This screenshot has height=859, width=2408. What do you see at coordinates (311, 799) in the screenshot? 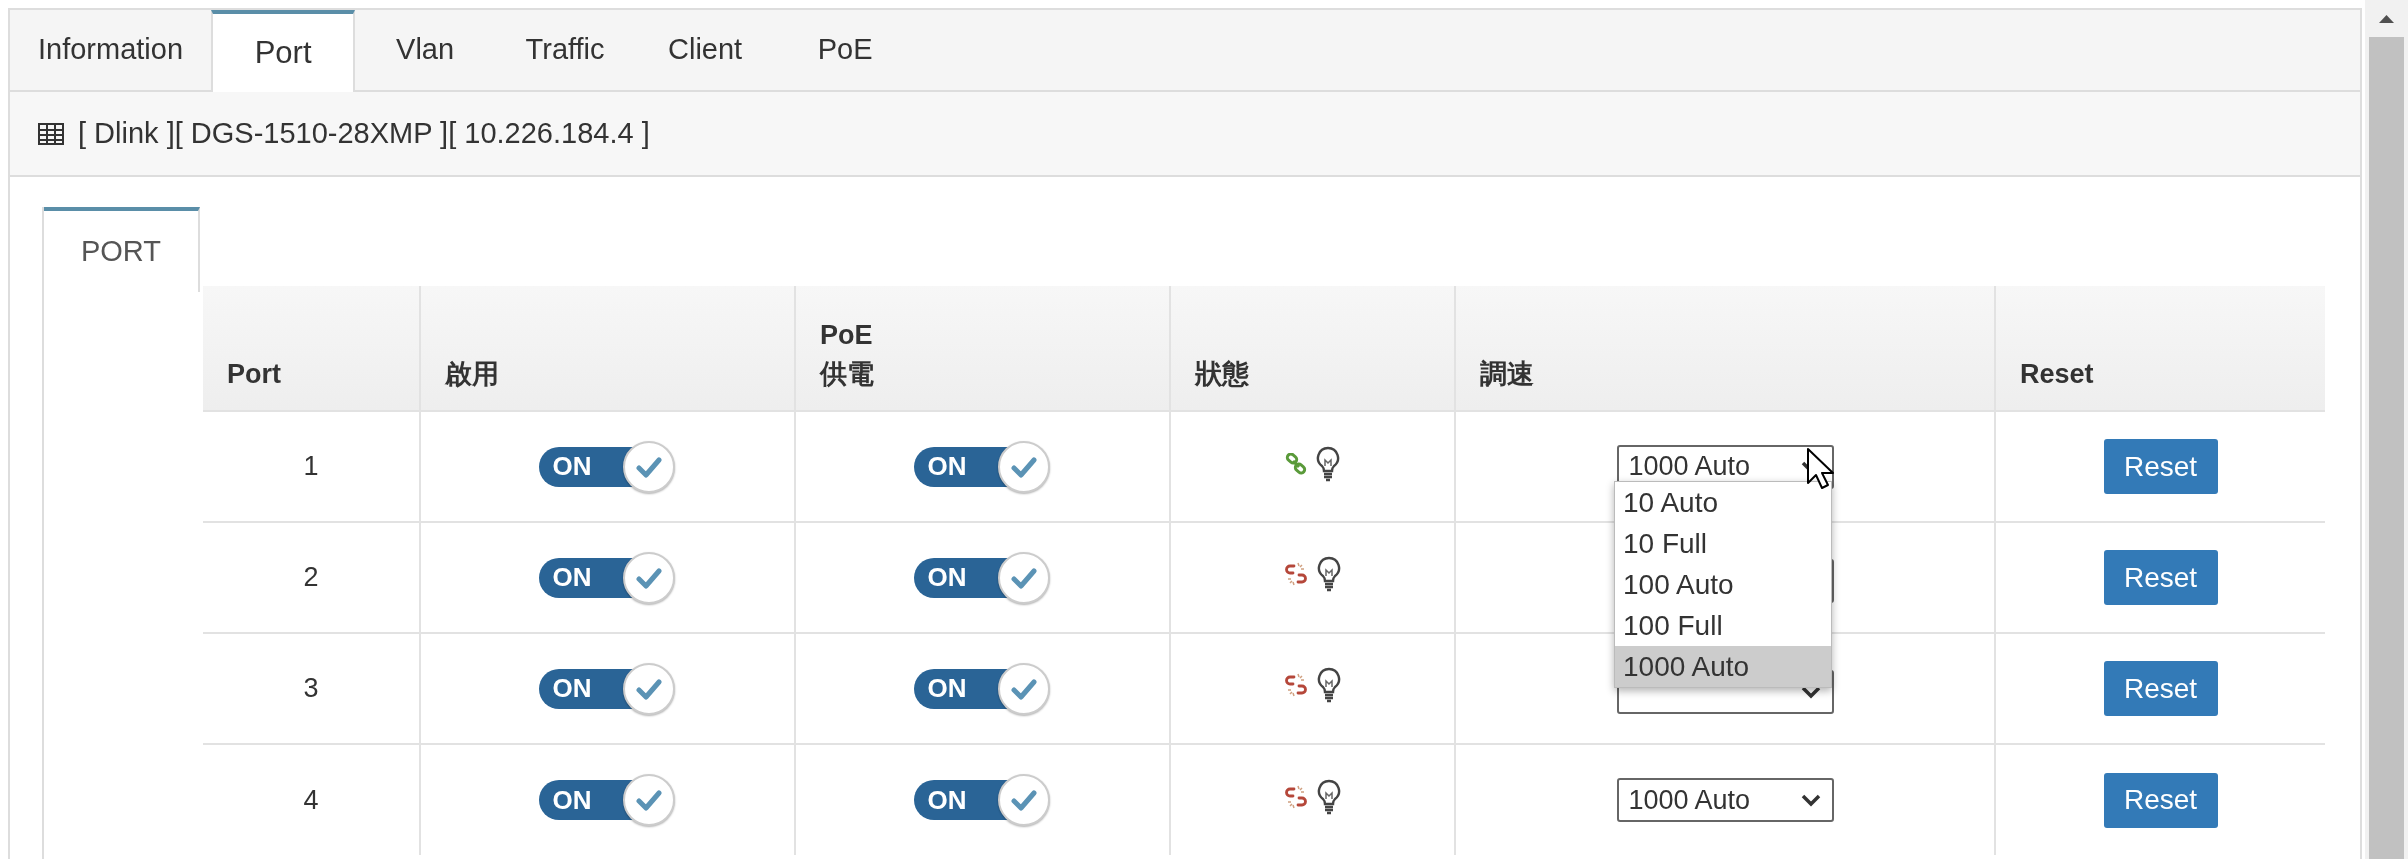
I see `port-number: 4` at bounding box center [311, 799].